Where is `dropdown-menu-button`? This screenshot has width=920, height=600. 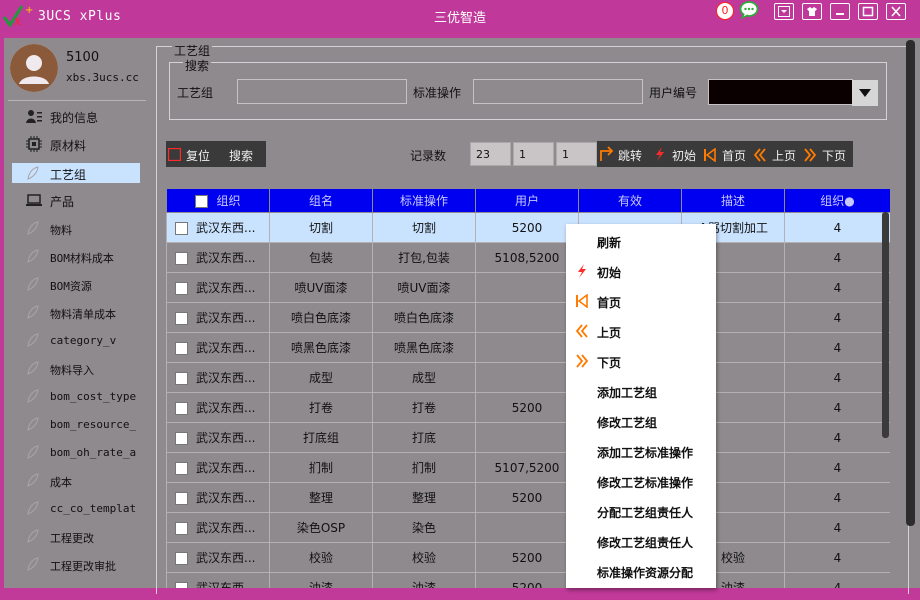
dropdown-menu-button is located at coordinates (784, 11).